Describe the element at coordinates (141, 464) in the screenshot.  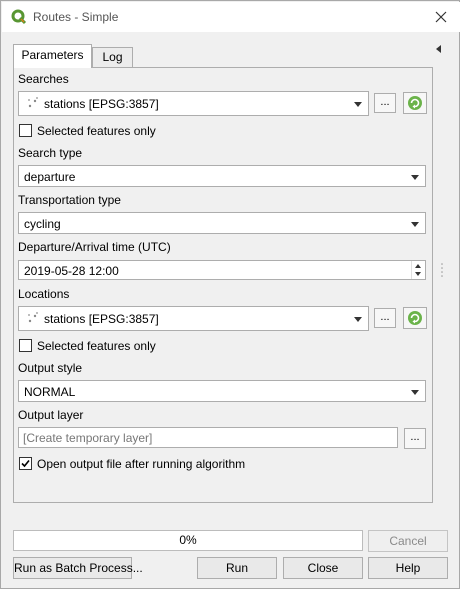
I see `open-output-label: Open output file after running algorithm` at that location.